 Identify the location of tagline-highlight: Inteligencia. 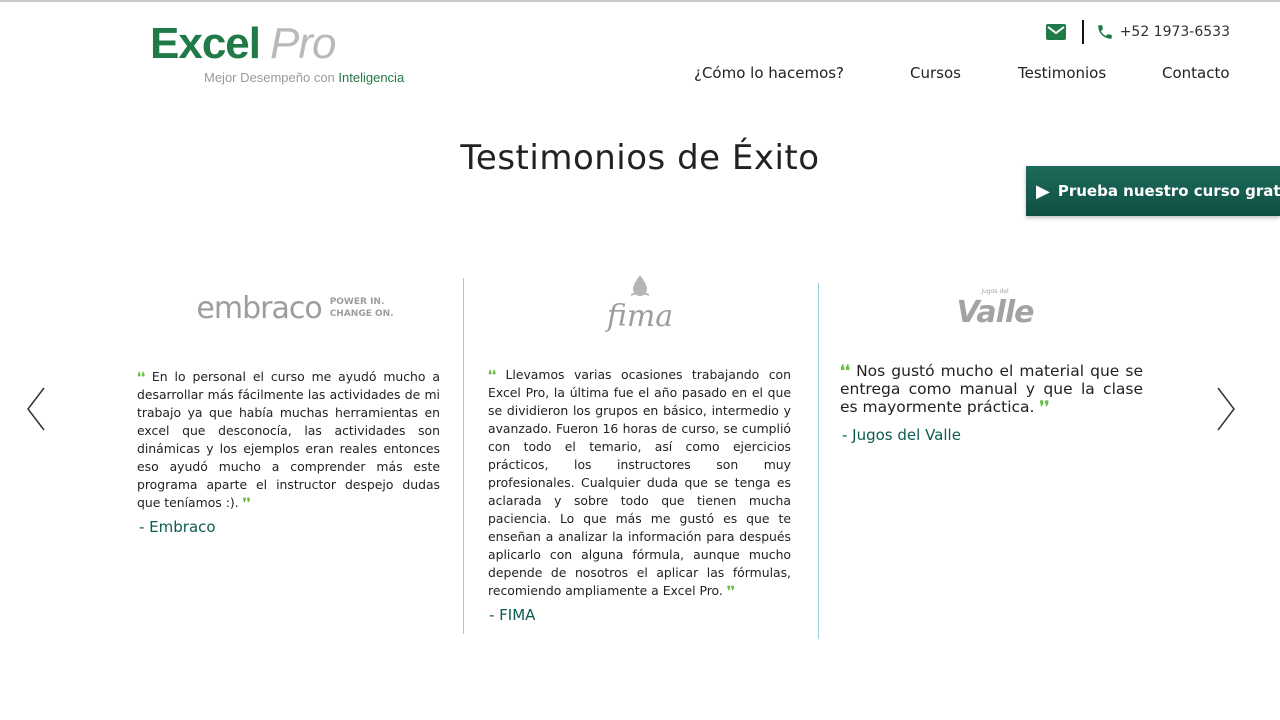
(371, 77).